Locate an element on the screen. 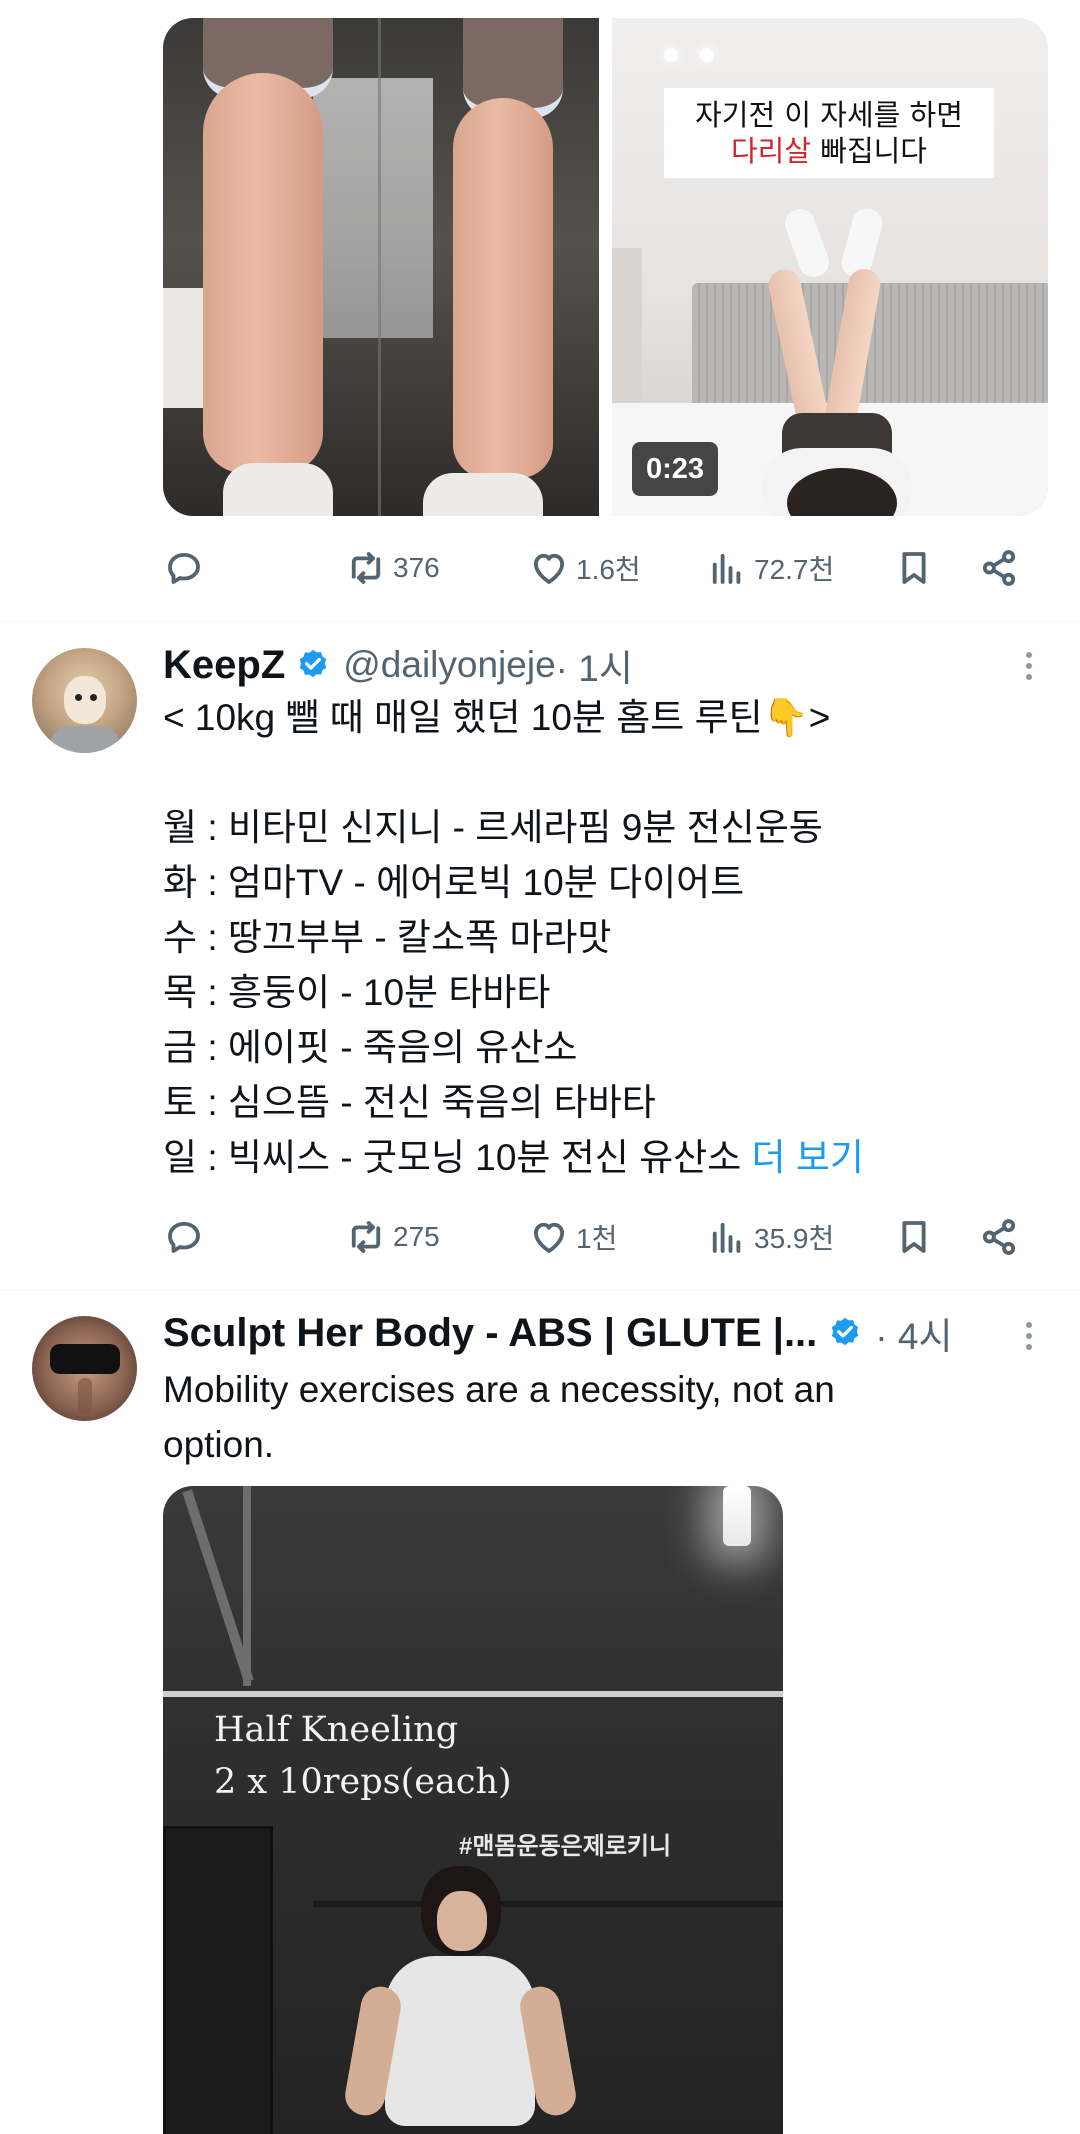 This screenshot has height=2134, width=1080. tweet-text-line: < 10kg 뺄 때 매일 했던 10분 홈트 루틴👇> is located at coordinates (497, 717).